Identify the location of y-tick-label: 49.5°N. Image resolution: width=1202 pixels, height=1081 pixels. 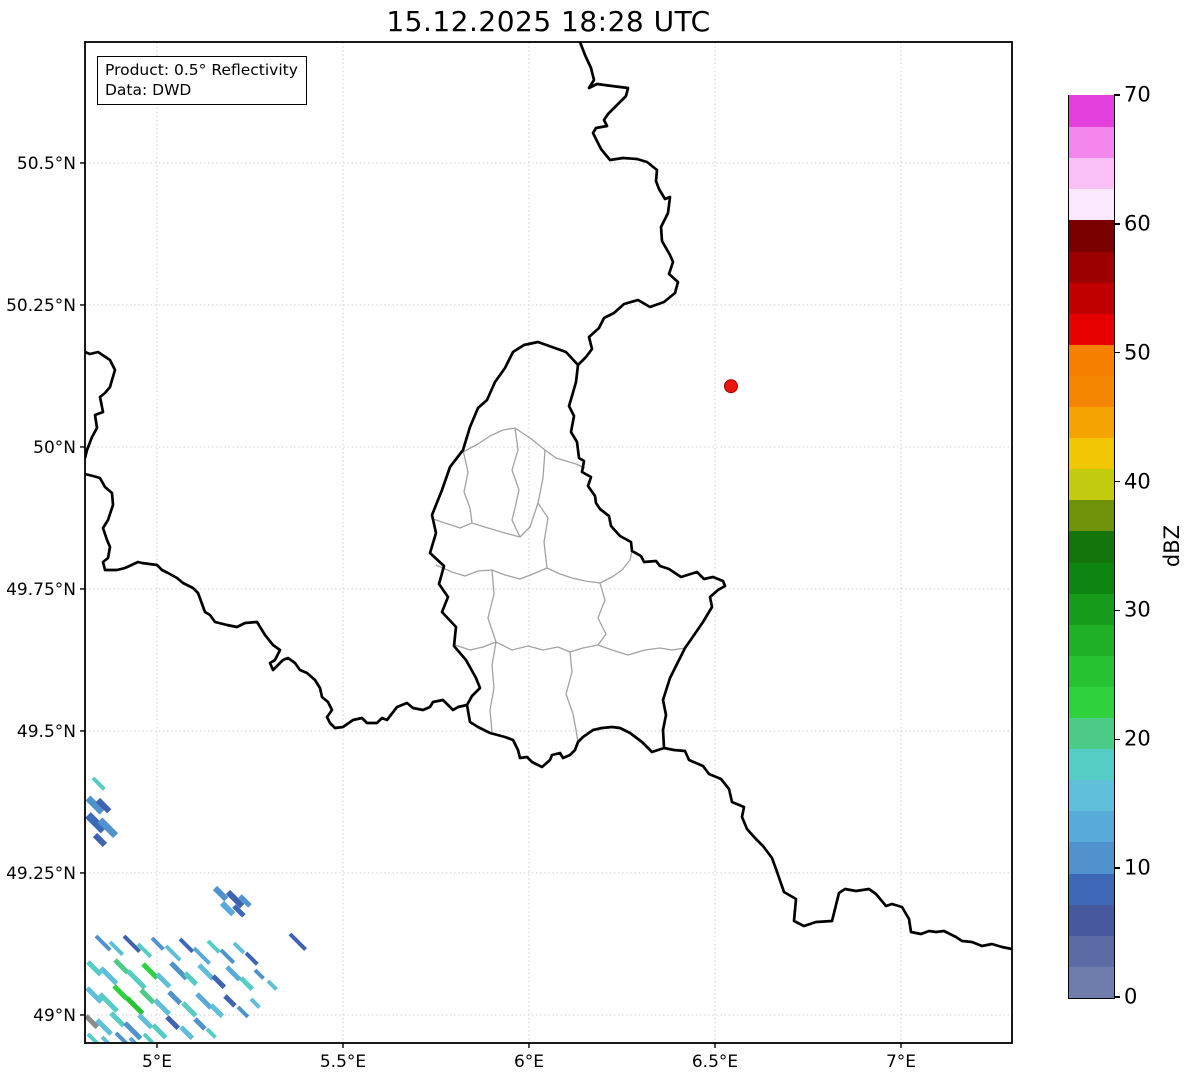
(46, 732).